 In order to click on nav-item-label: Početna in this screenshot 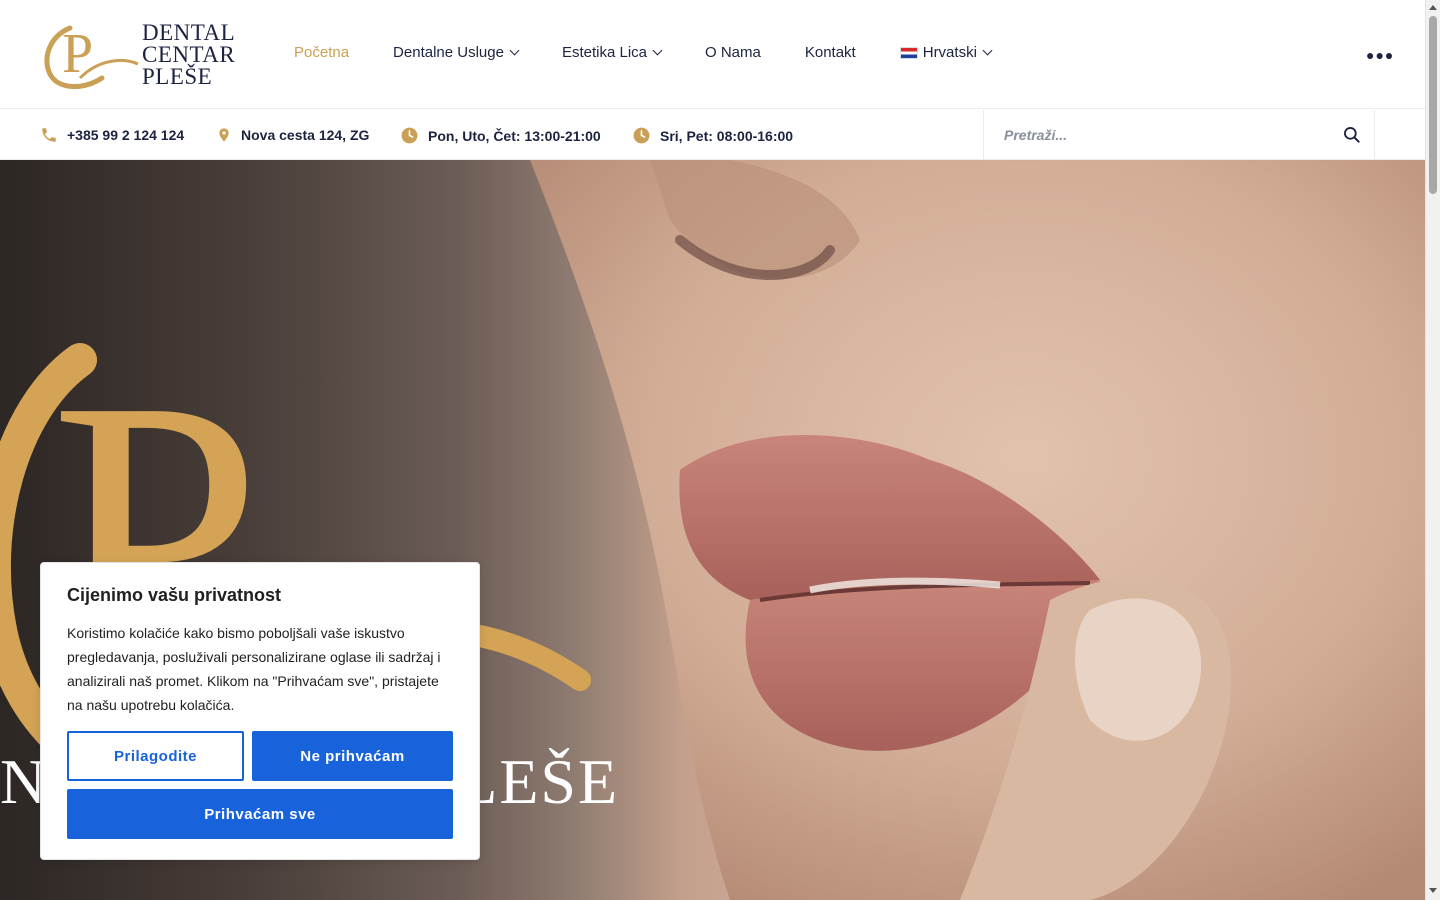, I will do `click(322, 52)`.